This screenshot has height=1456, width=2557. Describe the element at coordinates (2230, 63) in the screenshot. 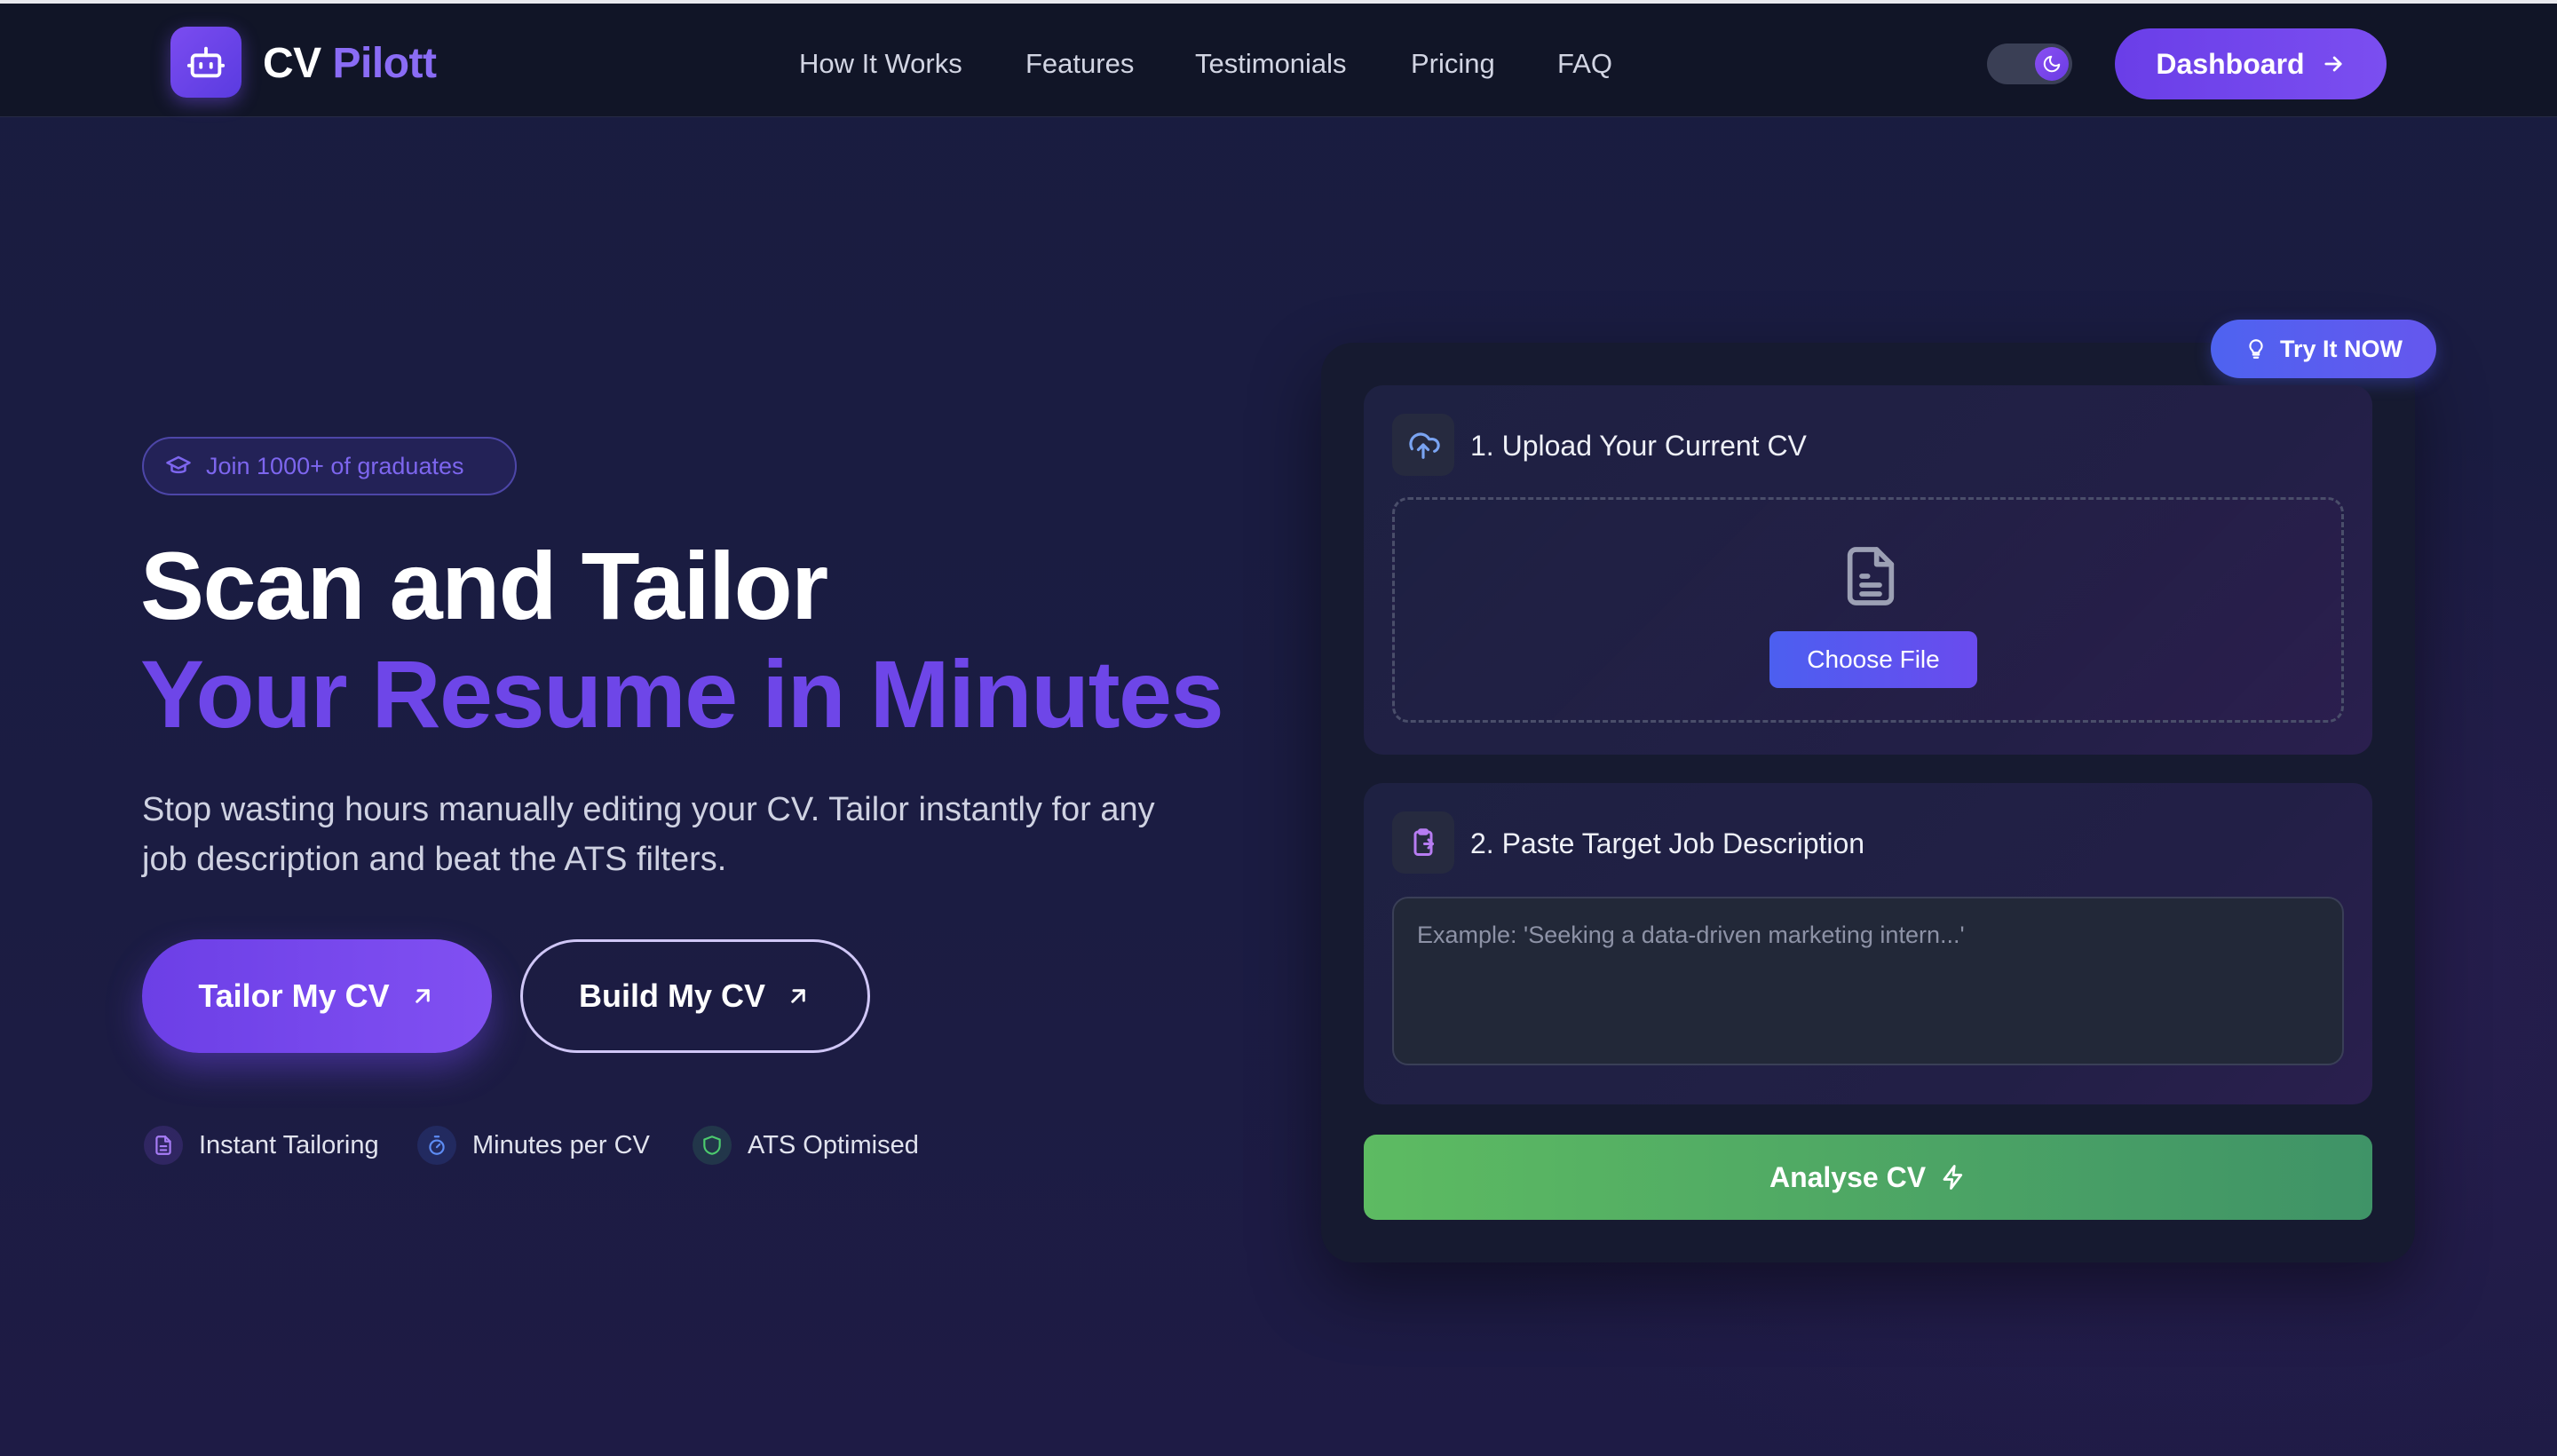

I see `dashboard-label: Dashboard` at that location.